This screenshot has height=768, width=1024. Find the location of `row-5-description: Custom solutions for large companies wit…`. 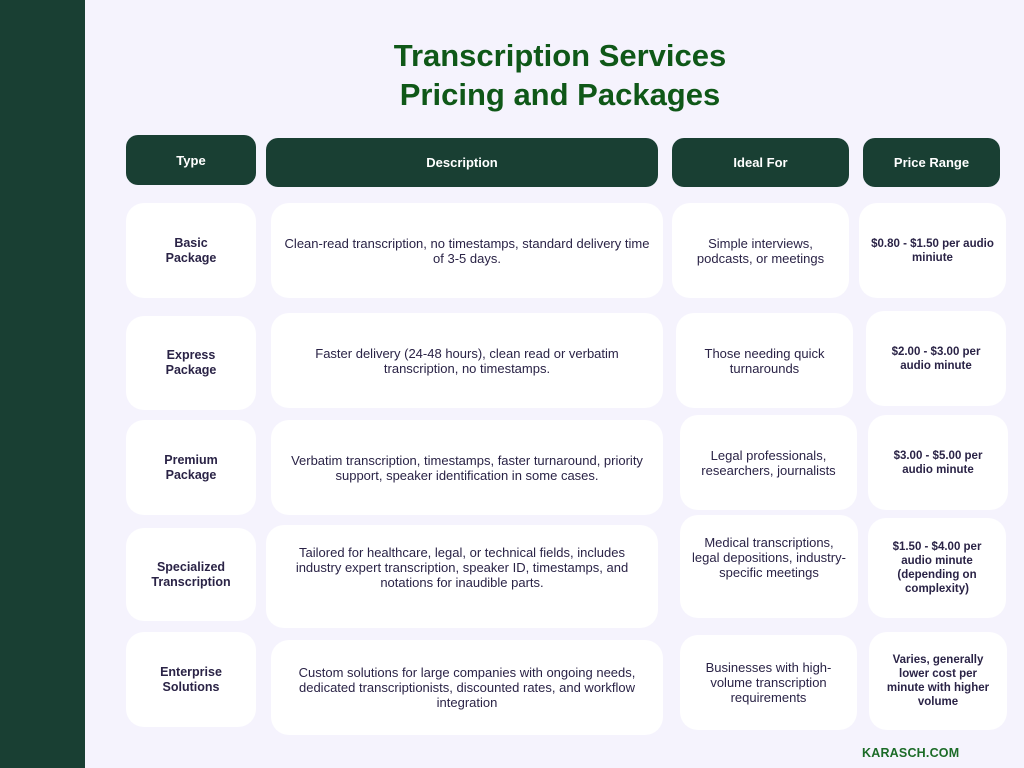

row-5-description: Custom solutions for large companies wit… is located at coordinates (467, 687).